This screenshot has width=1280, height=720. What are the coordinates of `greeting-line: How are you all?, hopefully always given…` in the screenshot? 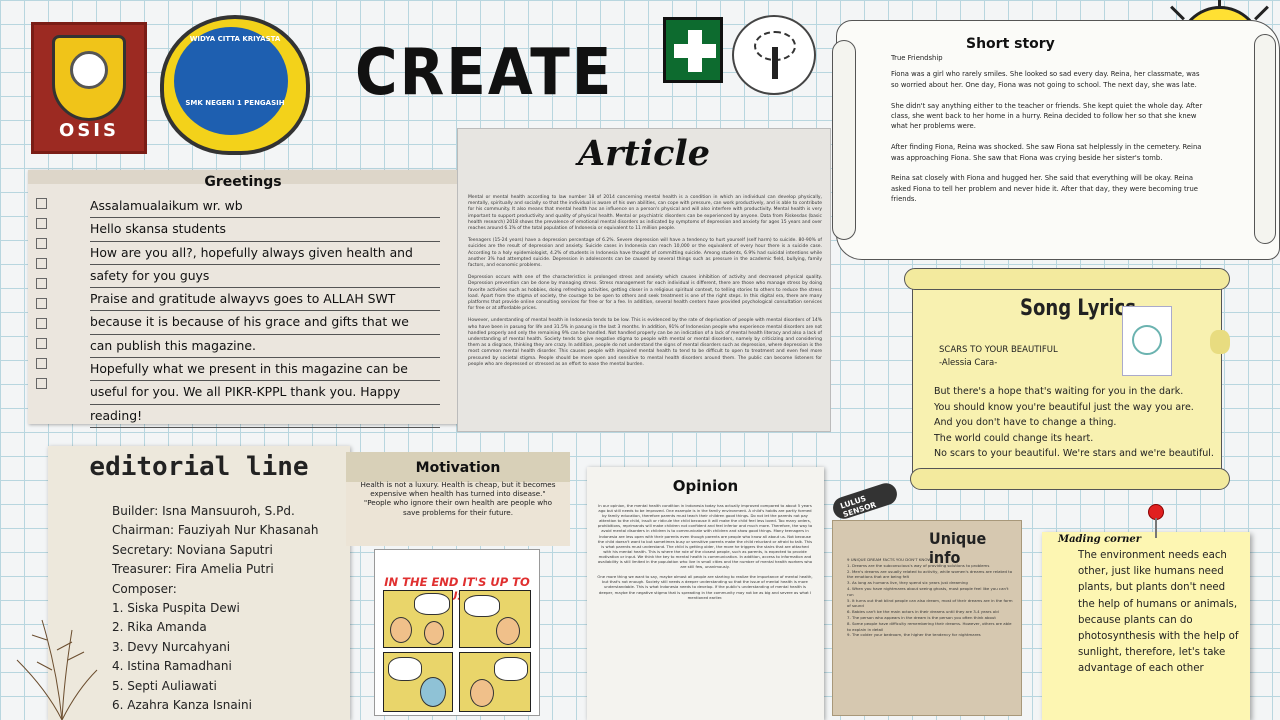 It's located at (265, 253).